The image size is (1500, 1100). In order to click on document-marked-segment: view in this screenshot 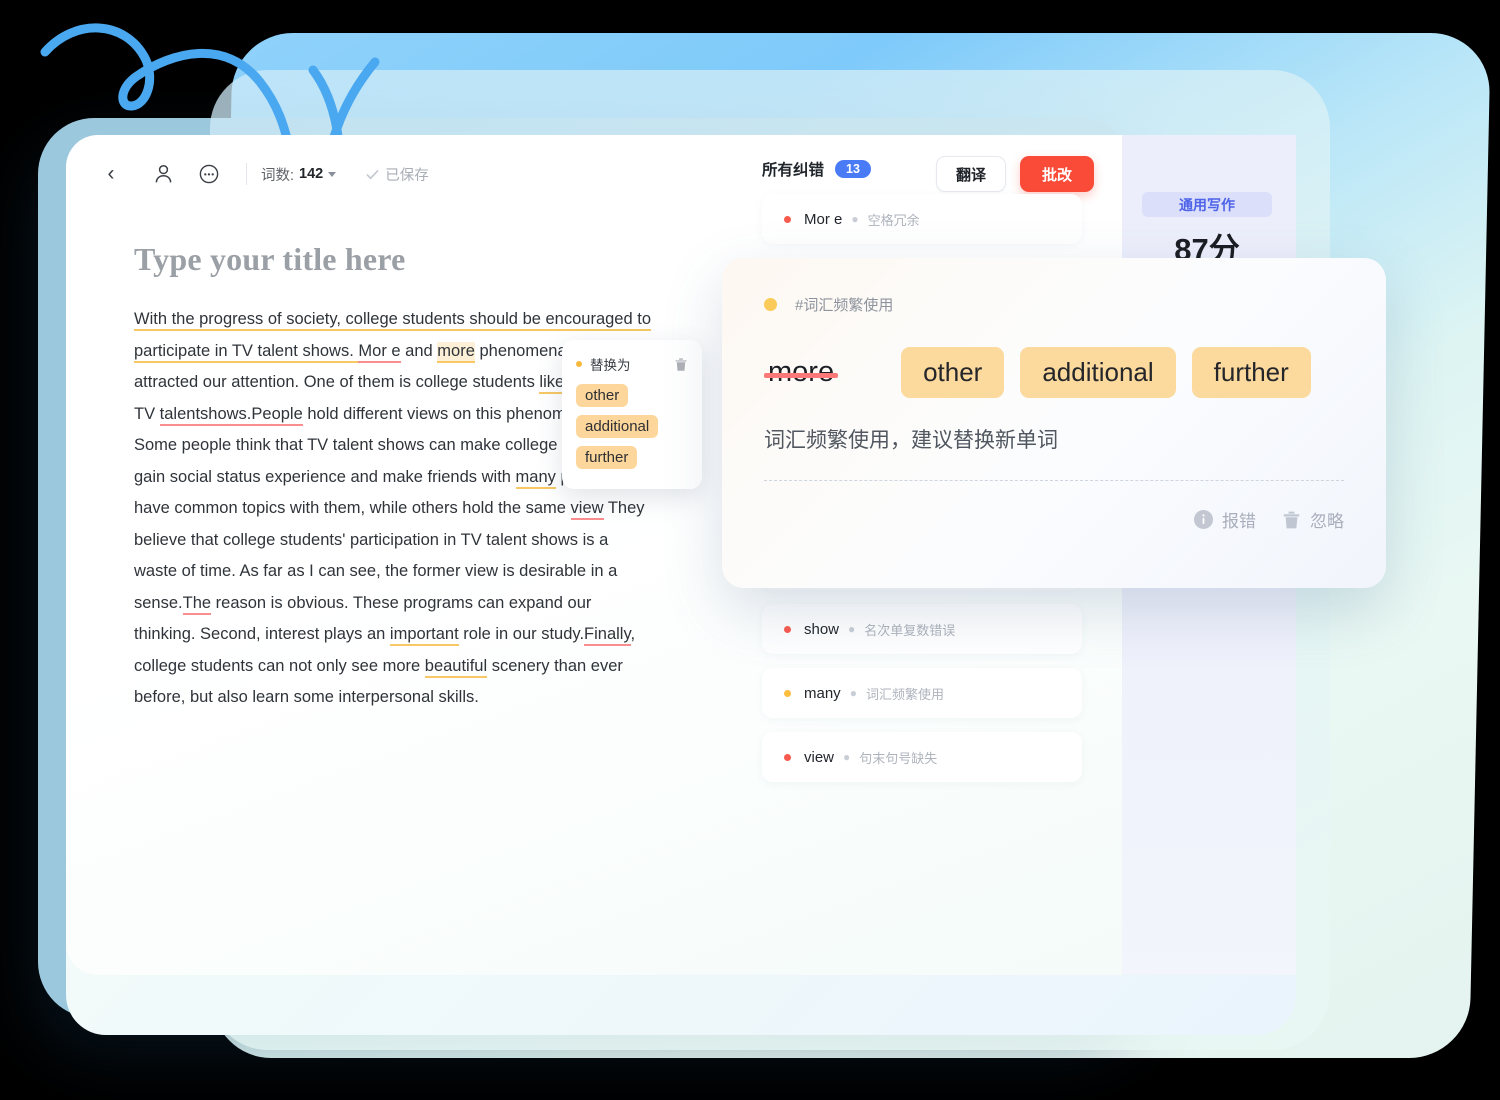, I will do `click(587, 509)`.